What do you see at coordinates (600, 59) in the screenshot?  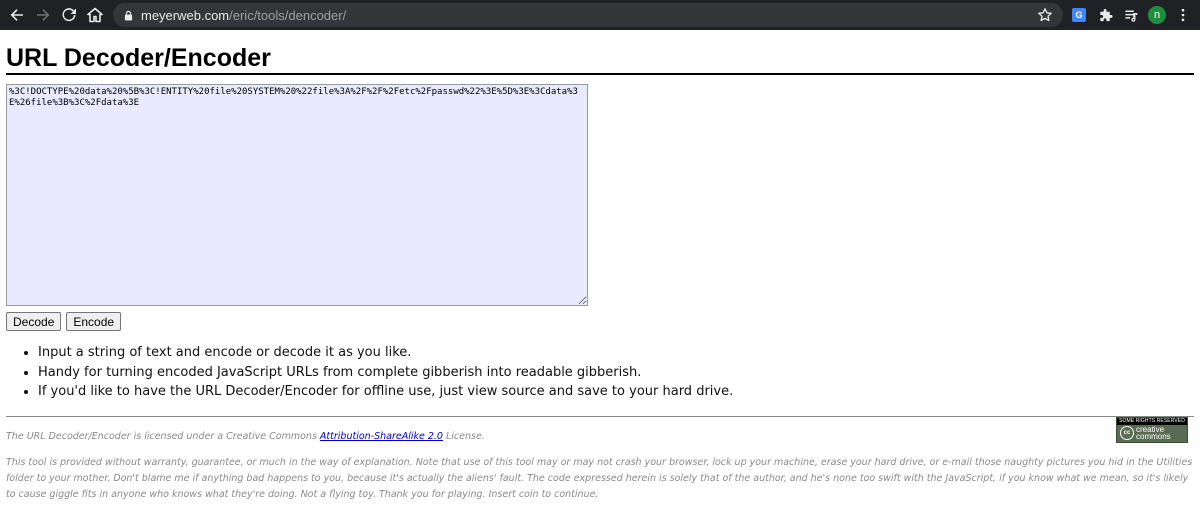 I see `page-title: URL Decoder/Encoder` at bounding box center [600, 59].